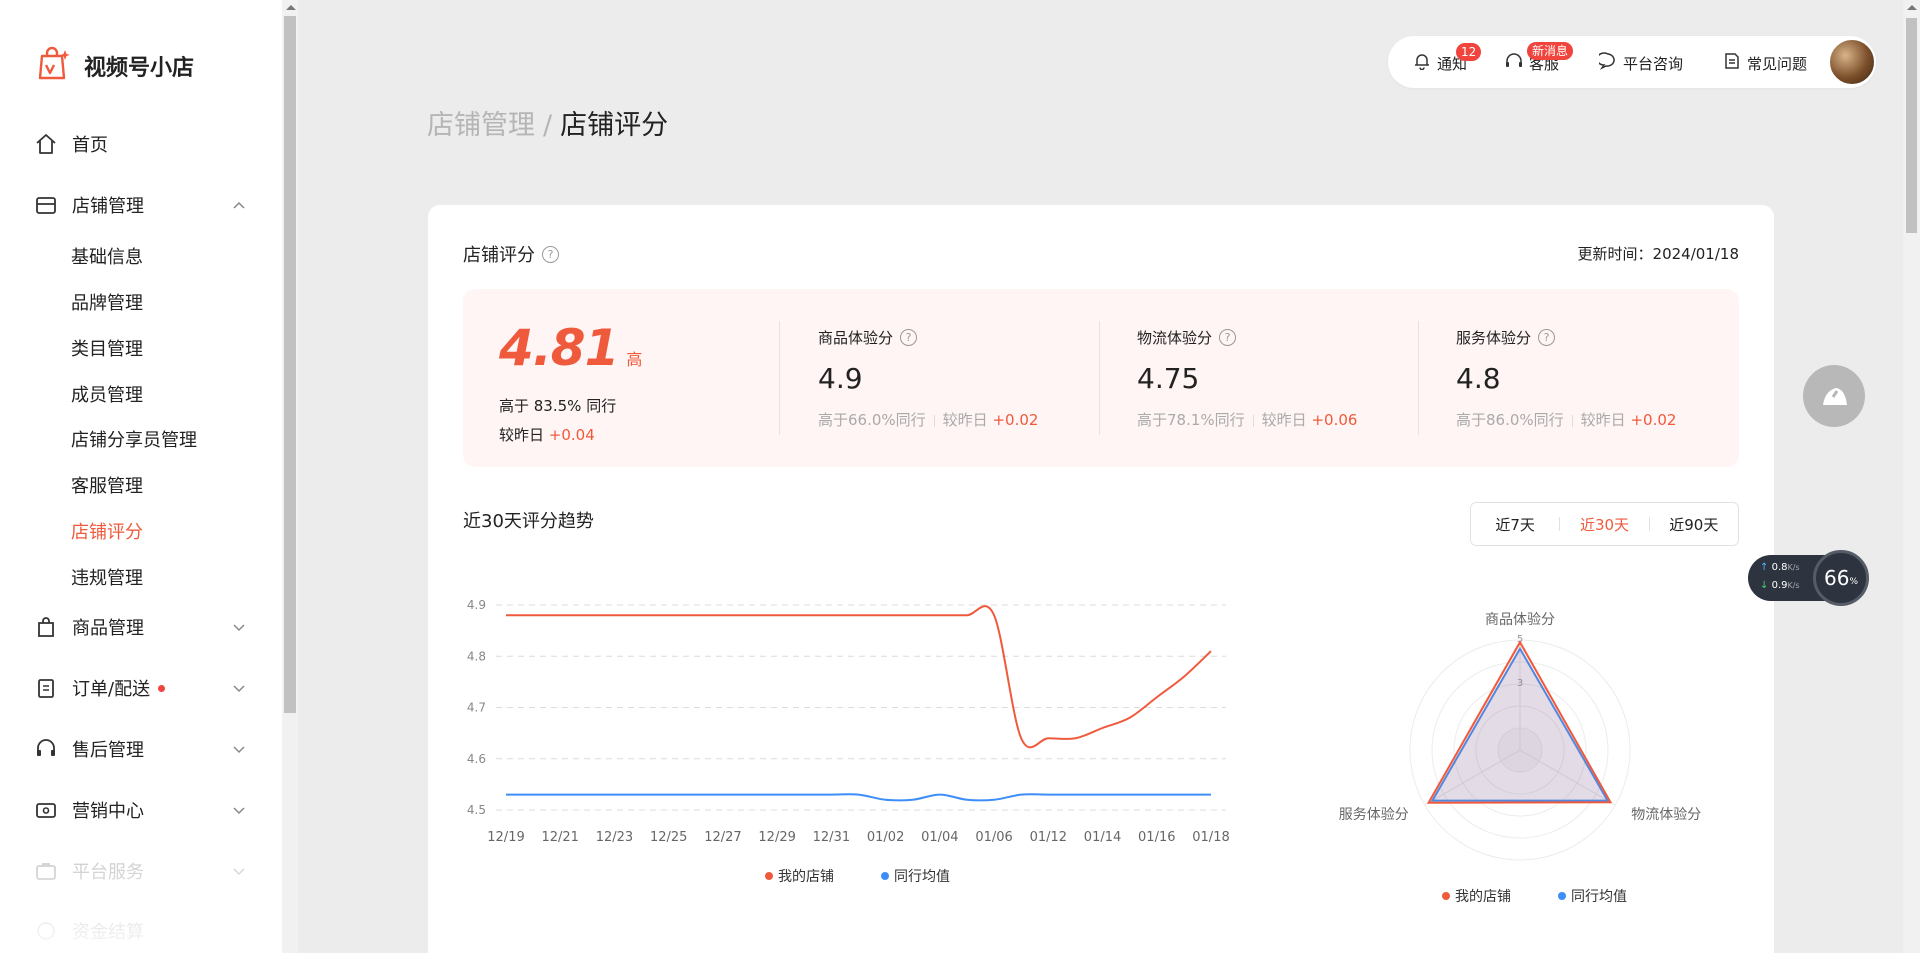  I want to click on sidebar-item-home: 首页, so click(144, 144).